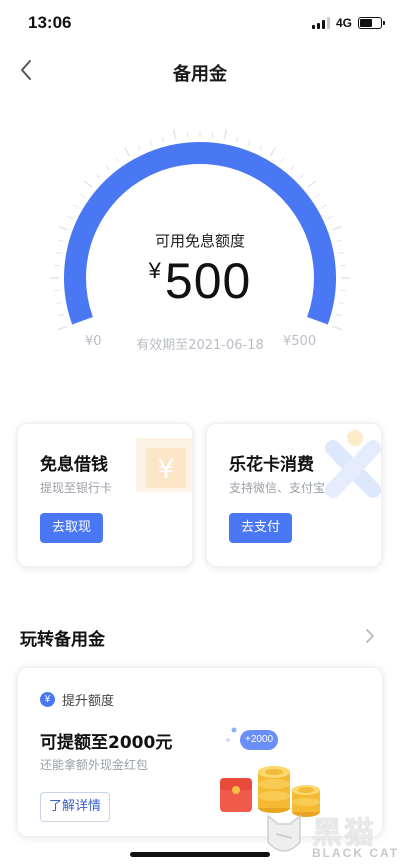 The width and height of the screenshot is (400, 866). What do you see at coordinates (366, 23) in the screenshot?
I see `battery-fill` at bounding box center [366, 23].